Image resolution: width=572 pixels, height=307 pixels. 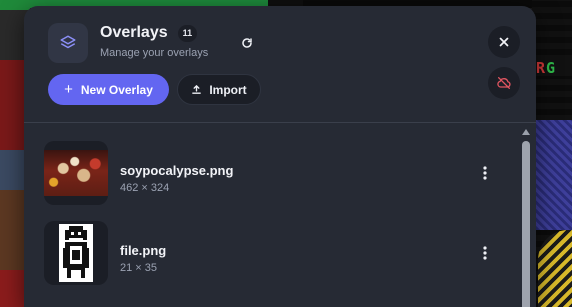 What do you see at coordinates (116, 89) in the screenshot?
I see `new-overlay-label: New Overlay` at bounding box center [116, 89].